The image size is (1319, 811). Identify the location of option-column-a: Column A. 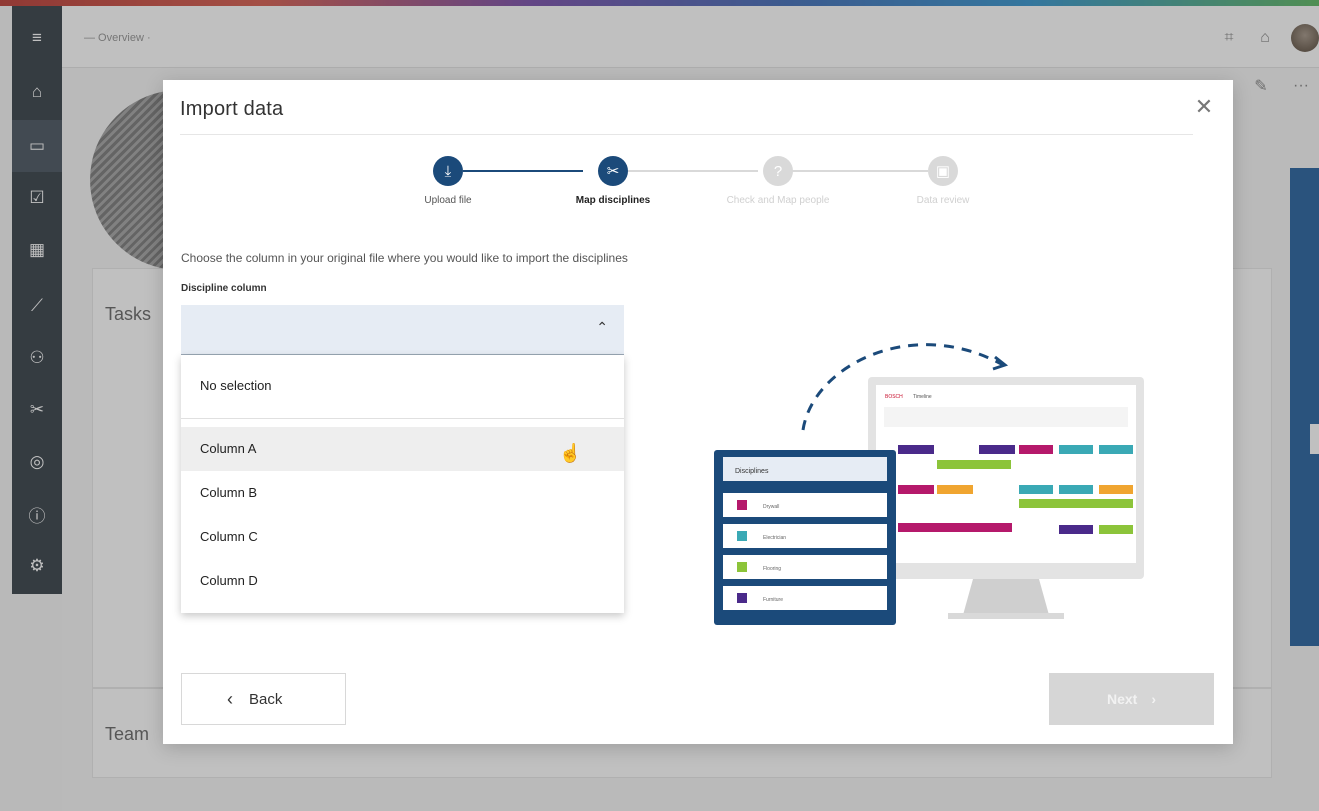
(402, 449).